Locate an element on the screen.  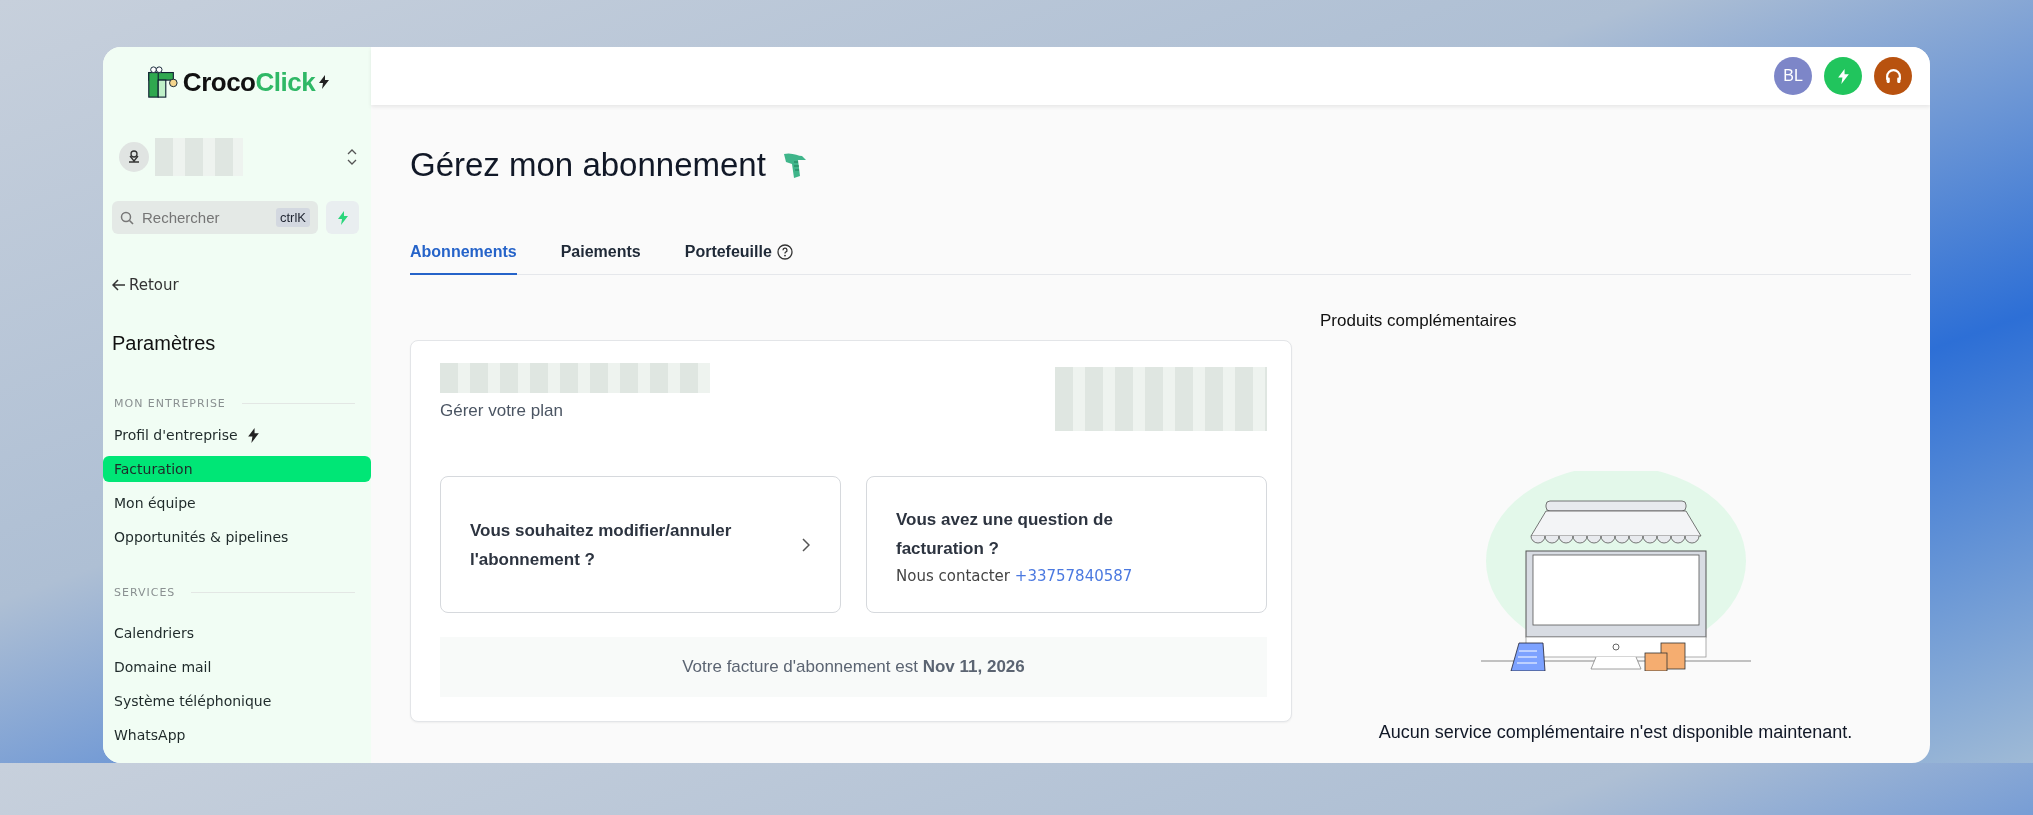
search-bar: Rechercher ctrlK is located at coordinates (215, 217).